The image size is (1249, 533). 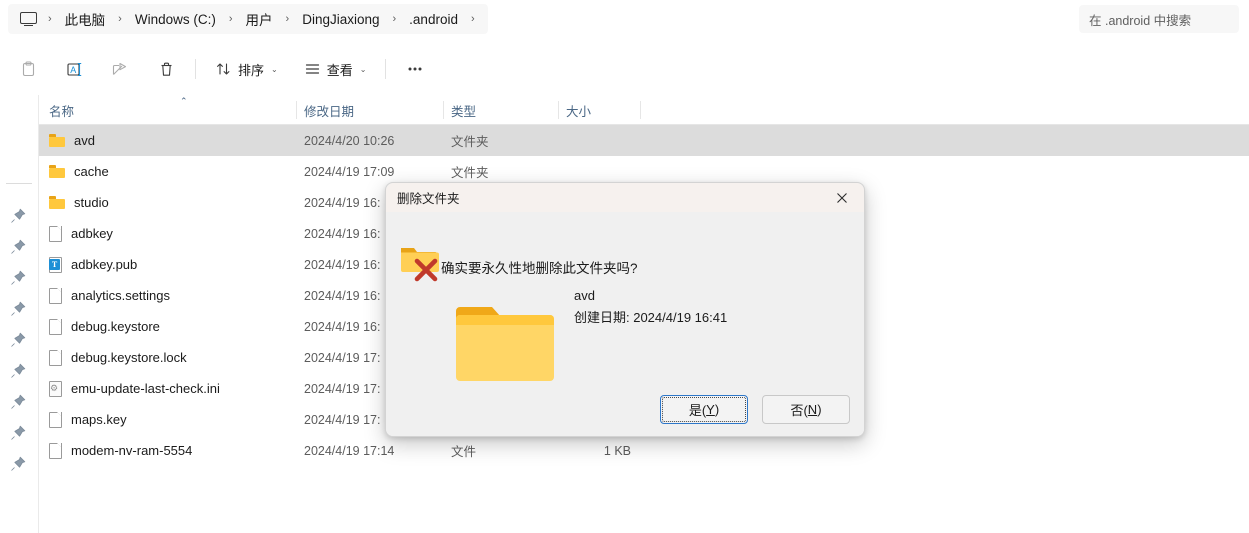 What do you see at coordinates (174, 326) in the screenshot?
I see `file-name-cell: debug.keystore` at bounding box center [174, 326].